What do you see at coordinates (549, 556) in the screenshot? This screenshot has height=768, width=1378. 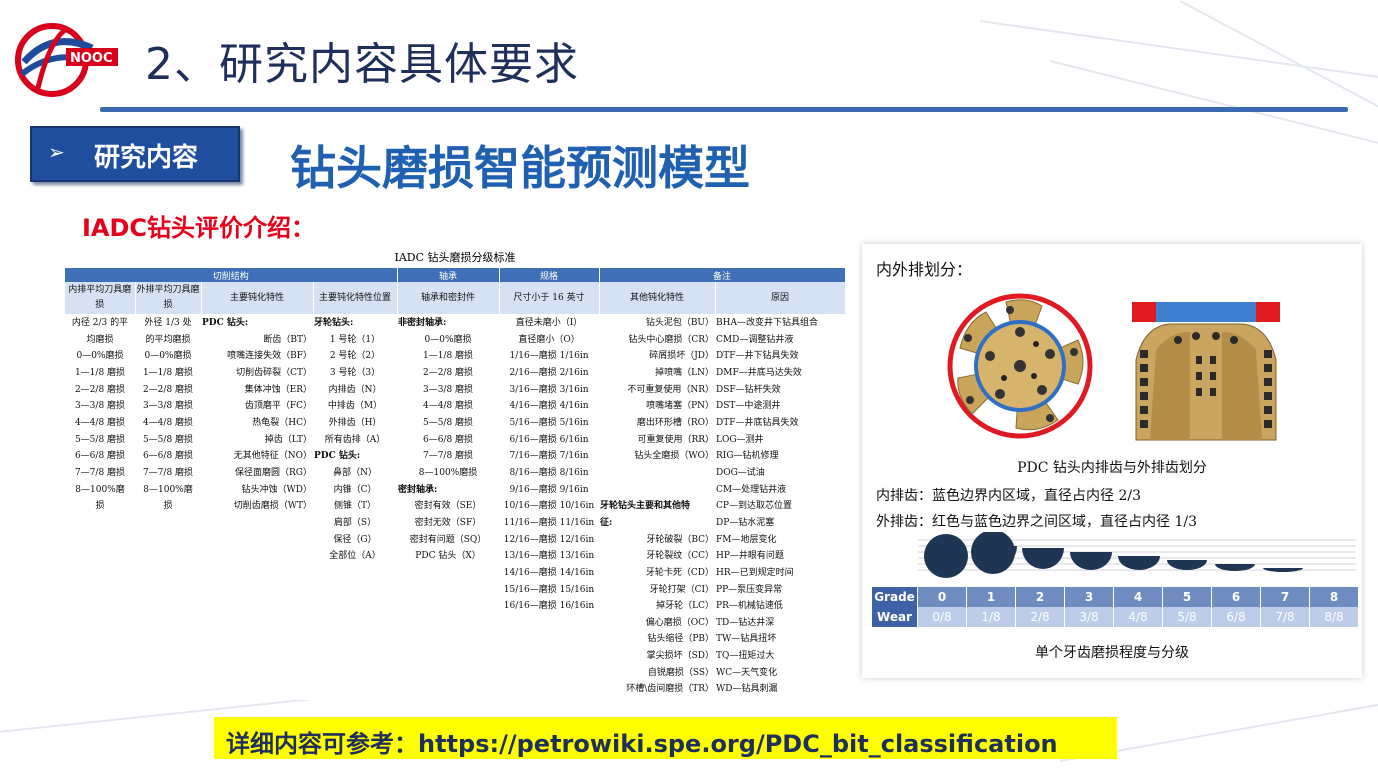 I see `table-cell-line: 13/16—磨损 13/16in` at bounding box center [549, 556].